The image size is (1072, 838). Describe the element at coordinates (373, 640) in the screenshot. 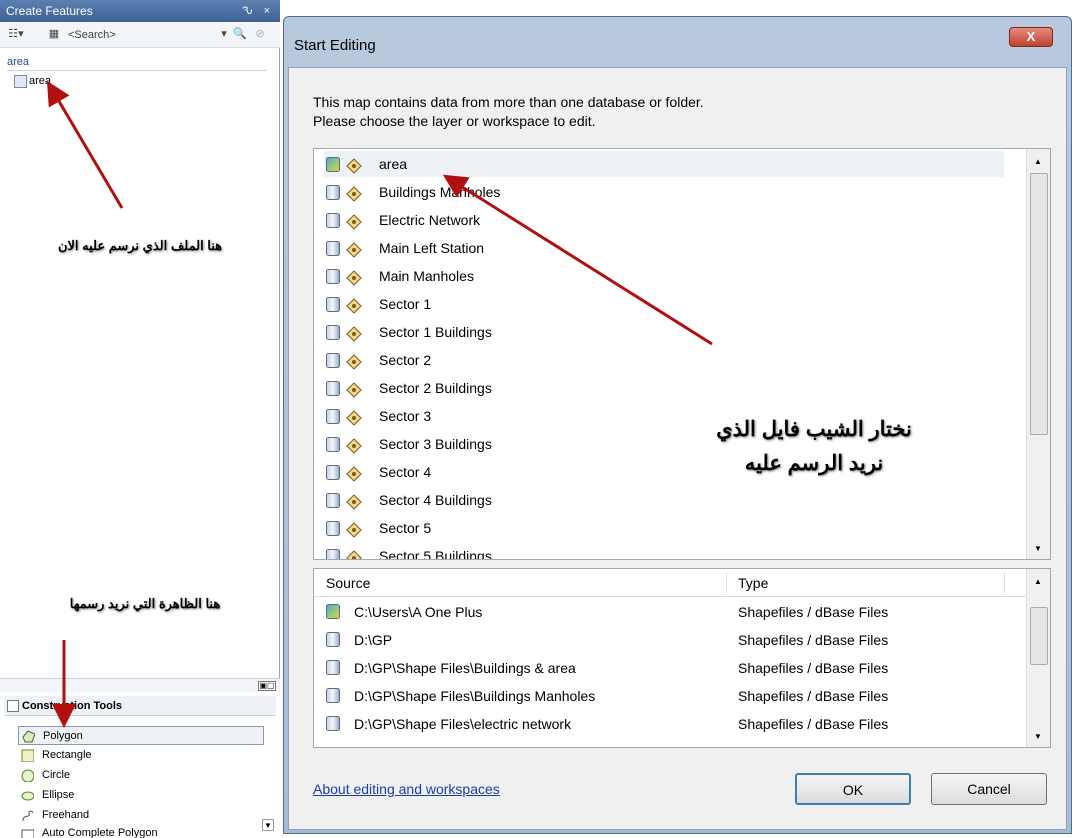

I see `source-path: D:\GP` at that location.